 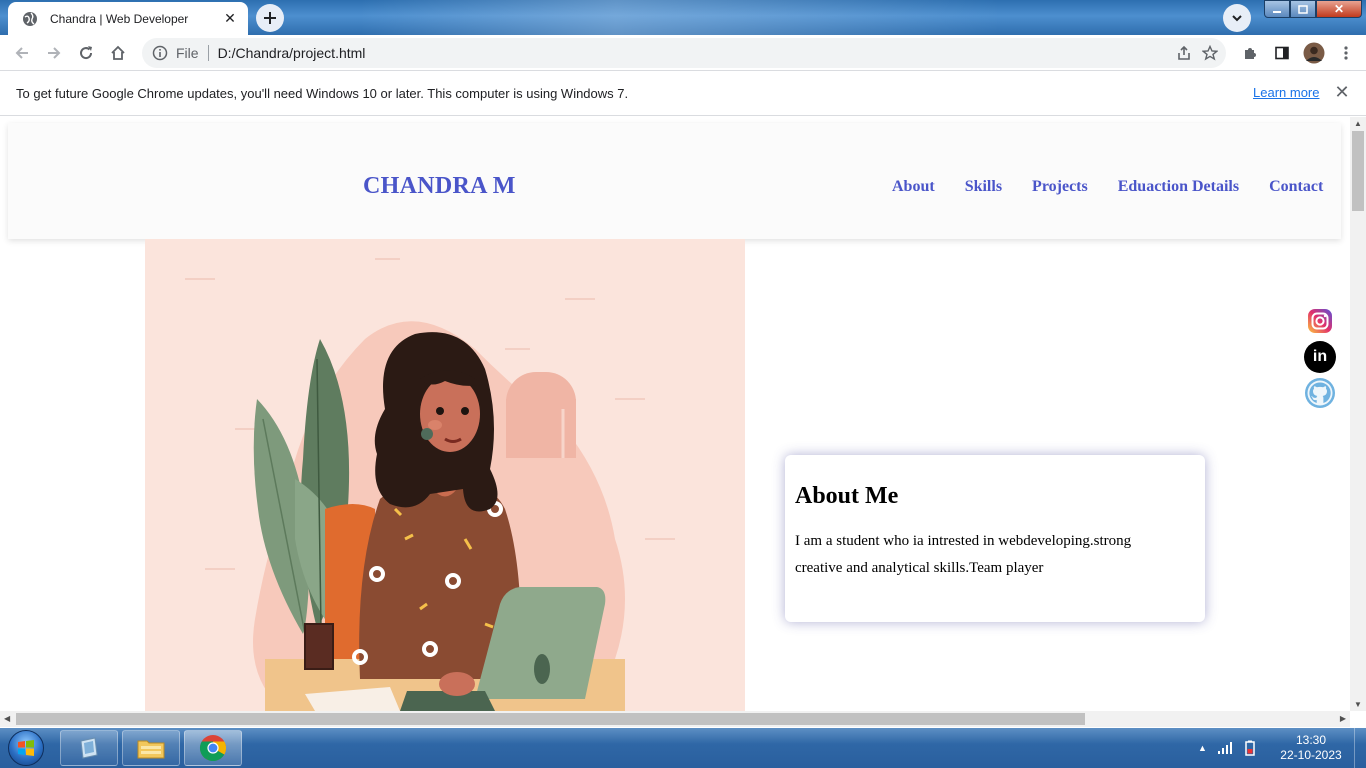 I want to click on taskbar-chrome, so click(x=213, y=748).